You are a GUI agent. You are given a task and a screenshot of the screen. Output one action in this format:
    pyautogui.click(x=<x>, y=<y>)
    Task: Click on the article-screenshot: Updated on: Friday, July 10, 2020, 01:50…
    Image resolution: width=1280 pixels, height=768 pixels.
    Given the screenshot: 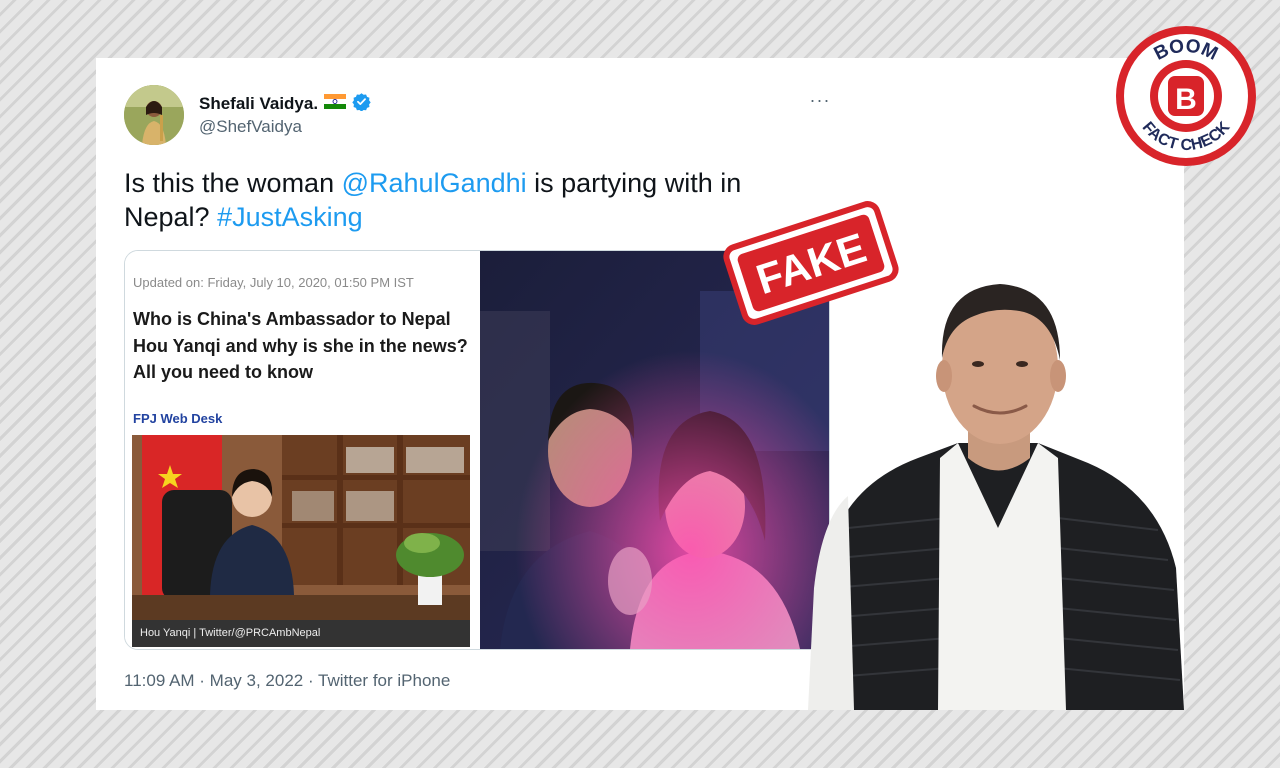 What is the action you would take?
    pyautogui.click(x=302, y=450)
    